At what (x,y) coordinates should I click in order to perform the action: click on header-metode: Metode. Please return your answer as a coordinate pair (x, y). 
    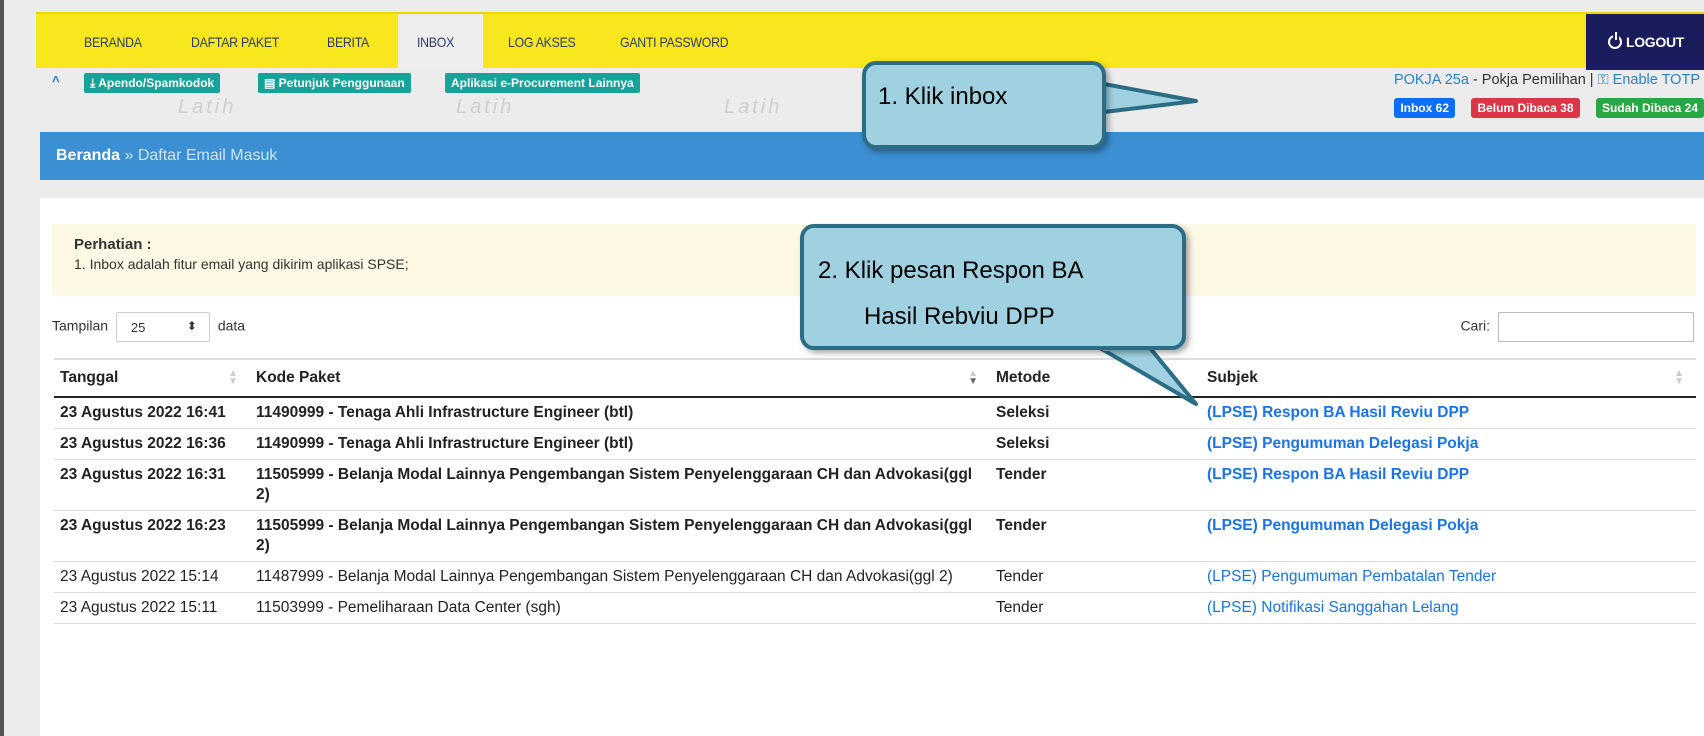
    Looking at the image, I should click on (1095, 378).